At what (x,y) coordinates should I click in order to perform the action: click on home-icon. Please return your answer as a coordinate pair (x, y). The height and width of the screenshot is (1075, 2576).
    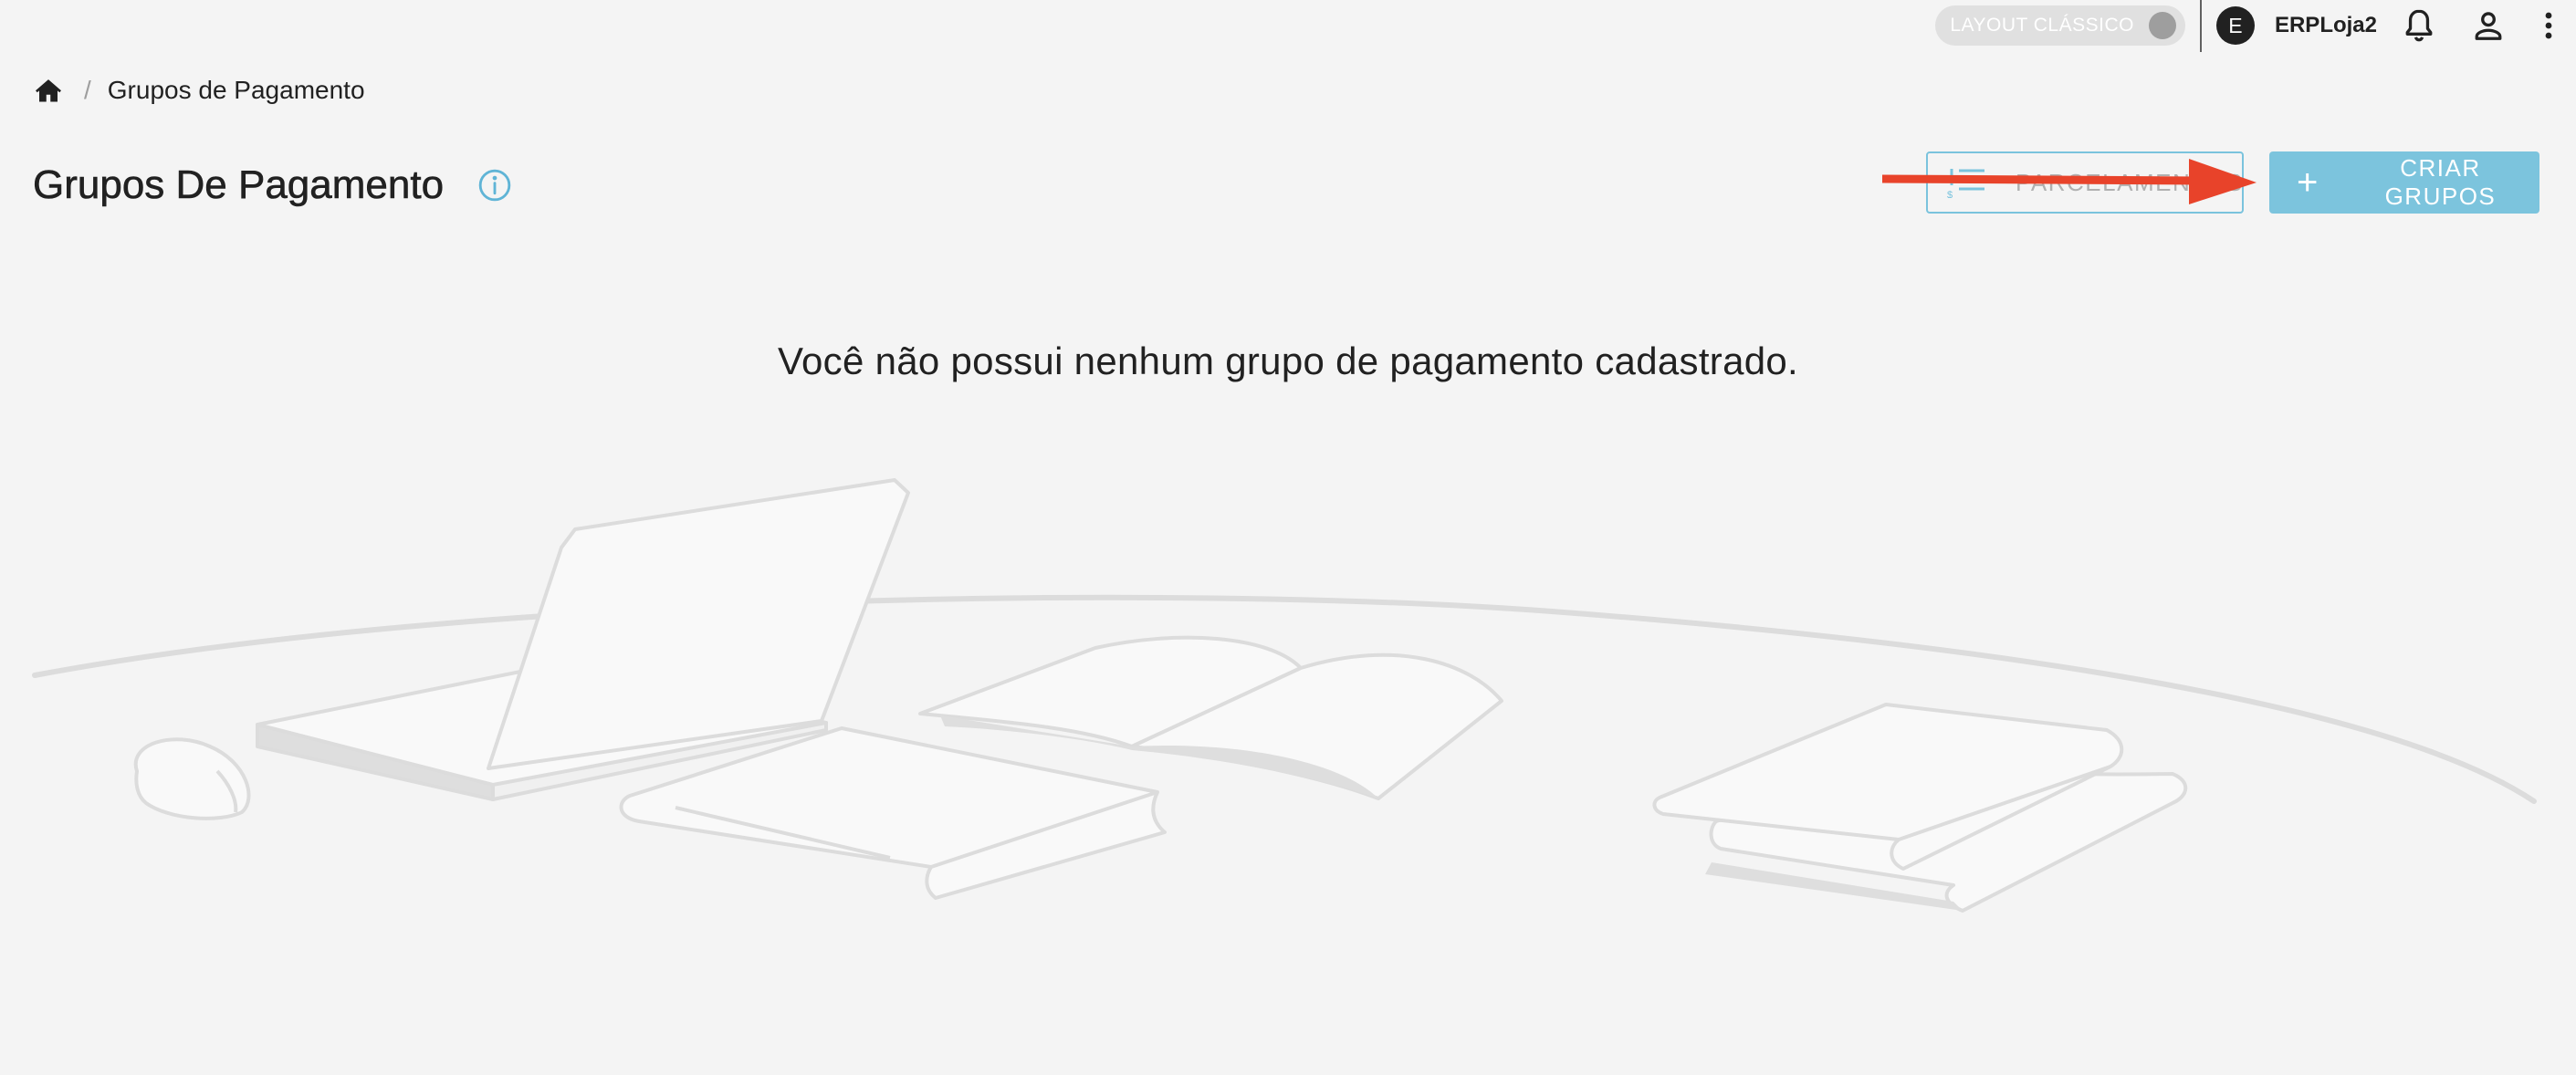
    Looking at the image, I should click on (49, 90).